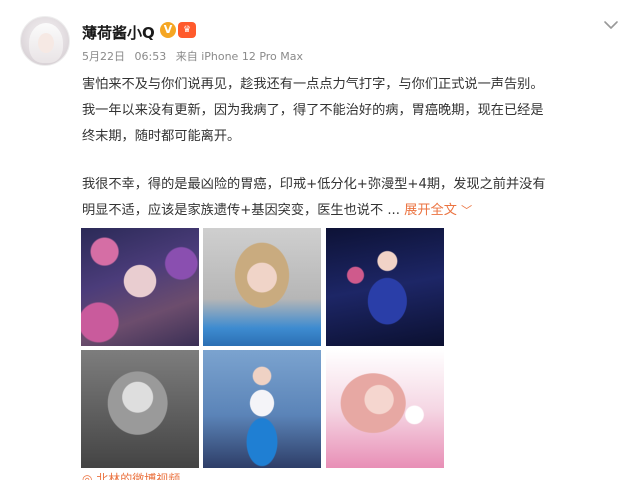  I want to click on post-text-line: 我很不幸，得的是最凶险的胃癌，印戒+低分化+弥漫型+4期，发现之前并没有, so click(314, 184).